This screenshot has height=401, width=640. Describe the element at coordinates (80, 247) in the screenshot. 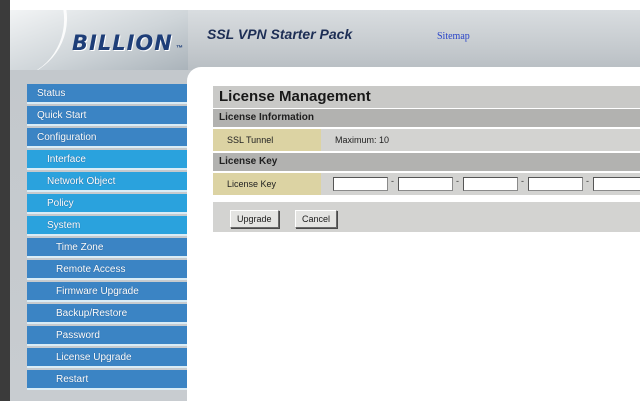

I see `sidebar-item-label: Time Zone` at that location.